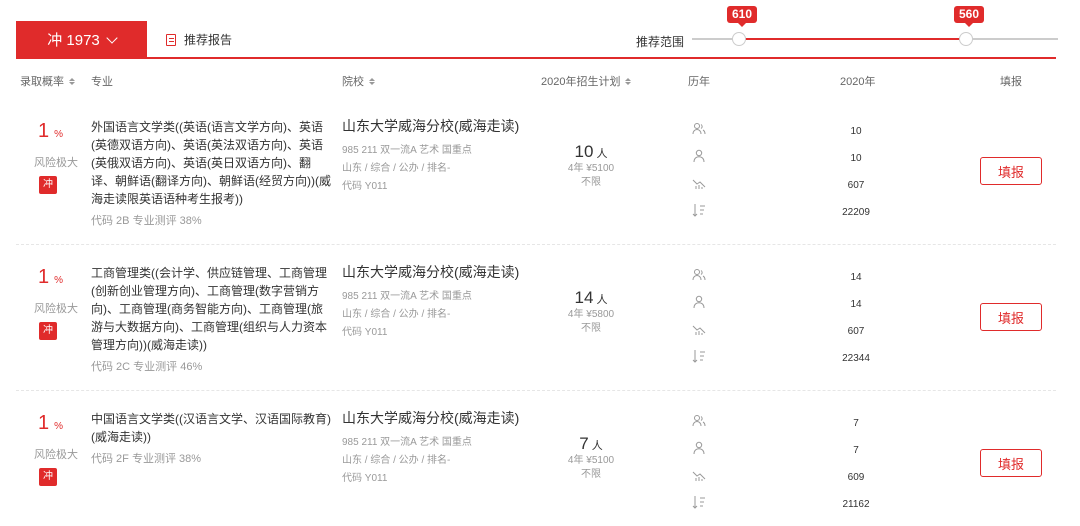  Describe the element at coordinates (146, 459) in the screenshot. I see `major-code: 代码 2F 专业测评 38%` at that location.